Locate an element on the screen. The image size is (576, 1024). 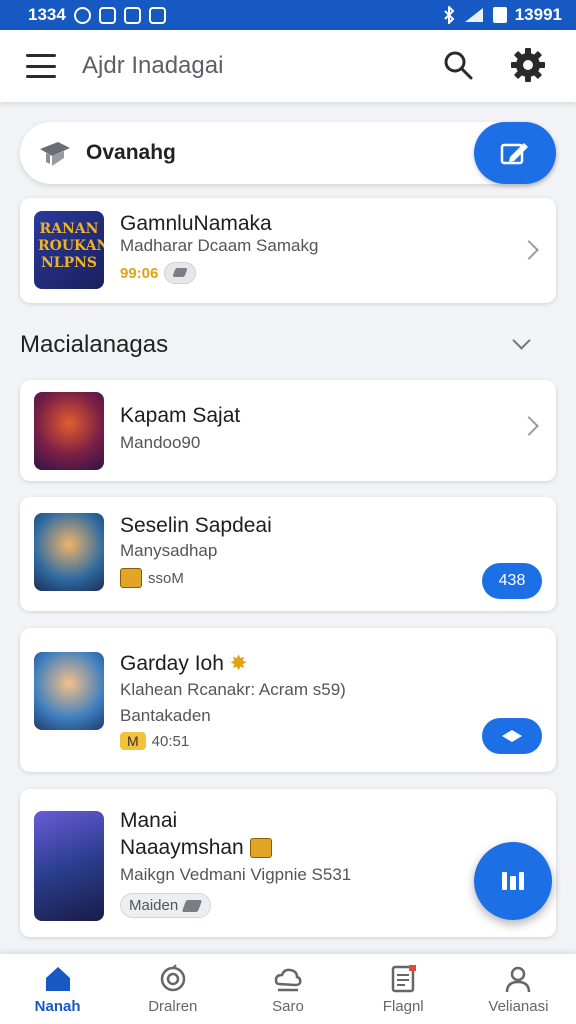
item-meta: ssoM is located at coordinates (152, 578).